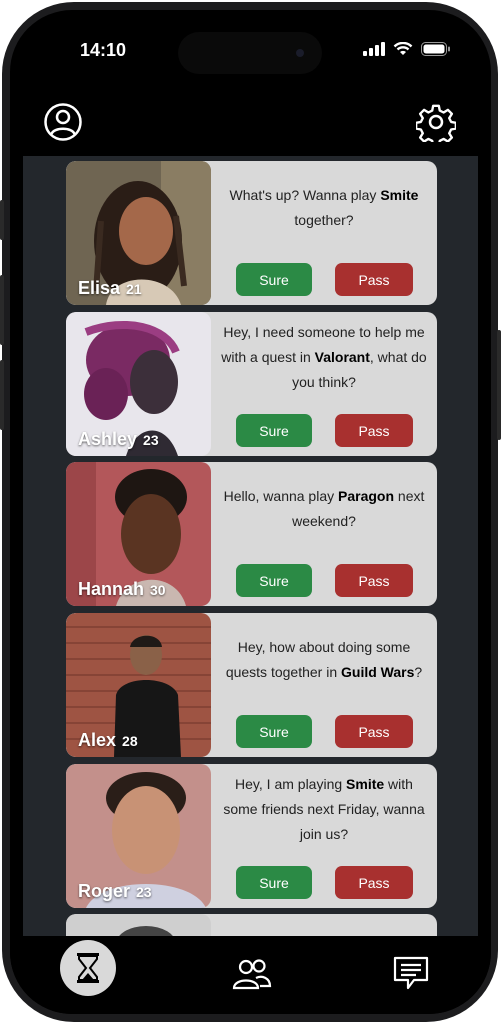 This screenshot has width=501, height=1024. Describe the element at coordinates (342, 357) in the screenshot. I see `game-name: Valorant` at that location.